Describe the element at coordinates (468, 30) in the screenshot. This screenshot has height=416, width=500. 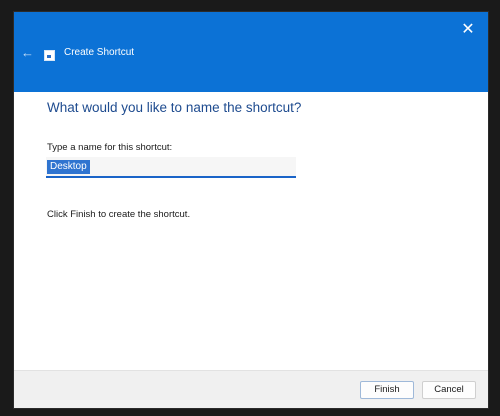
I see `close-icon: ✕` at that location.